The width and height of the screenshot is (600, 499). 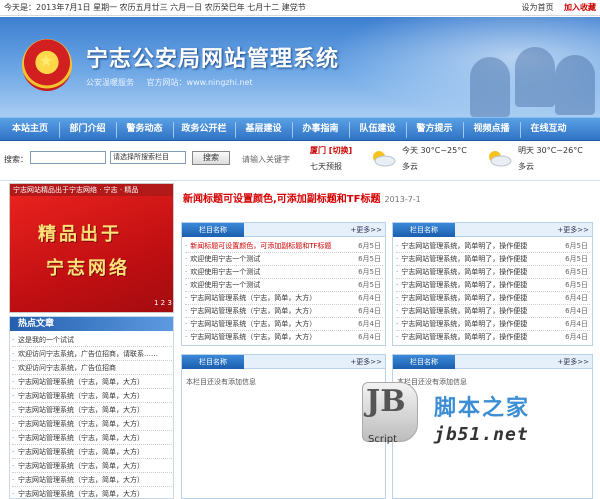 I want to click on search-button: 搜索, so click(x=211, y=158).